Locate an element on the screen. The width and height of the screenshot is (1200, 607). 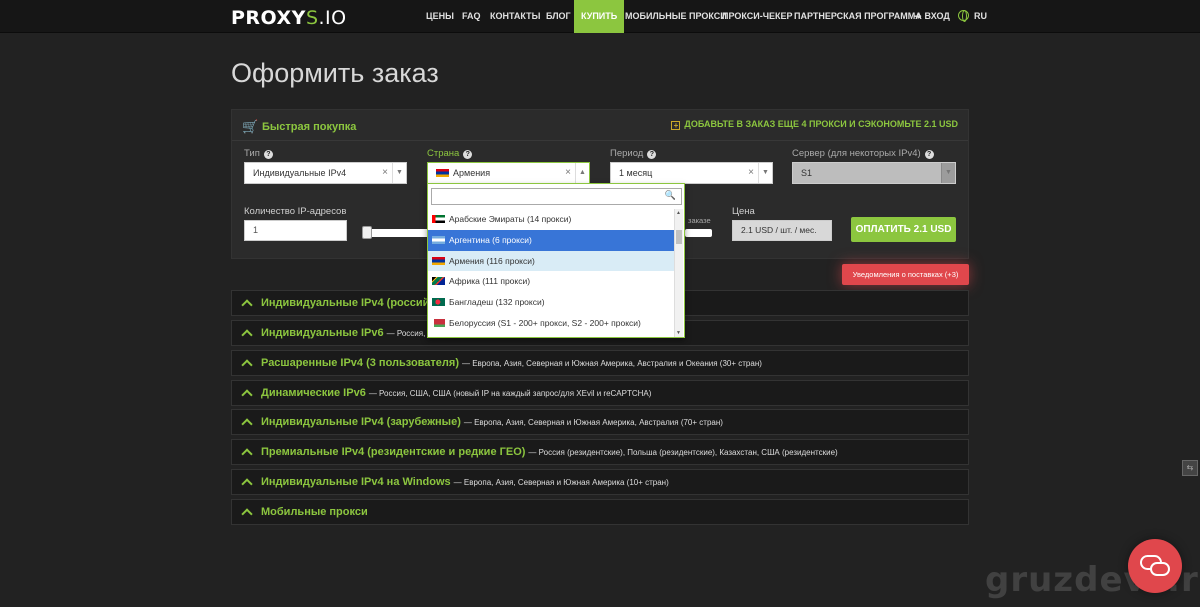
country-select: Армения × ▲ is located at coordinates (508, 173).